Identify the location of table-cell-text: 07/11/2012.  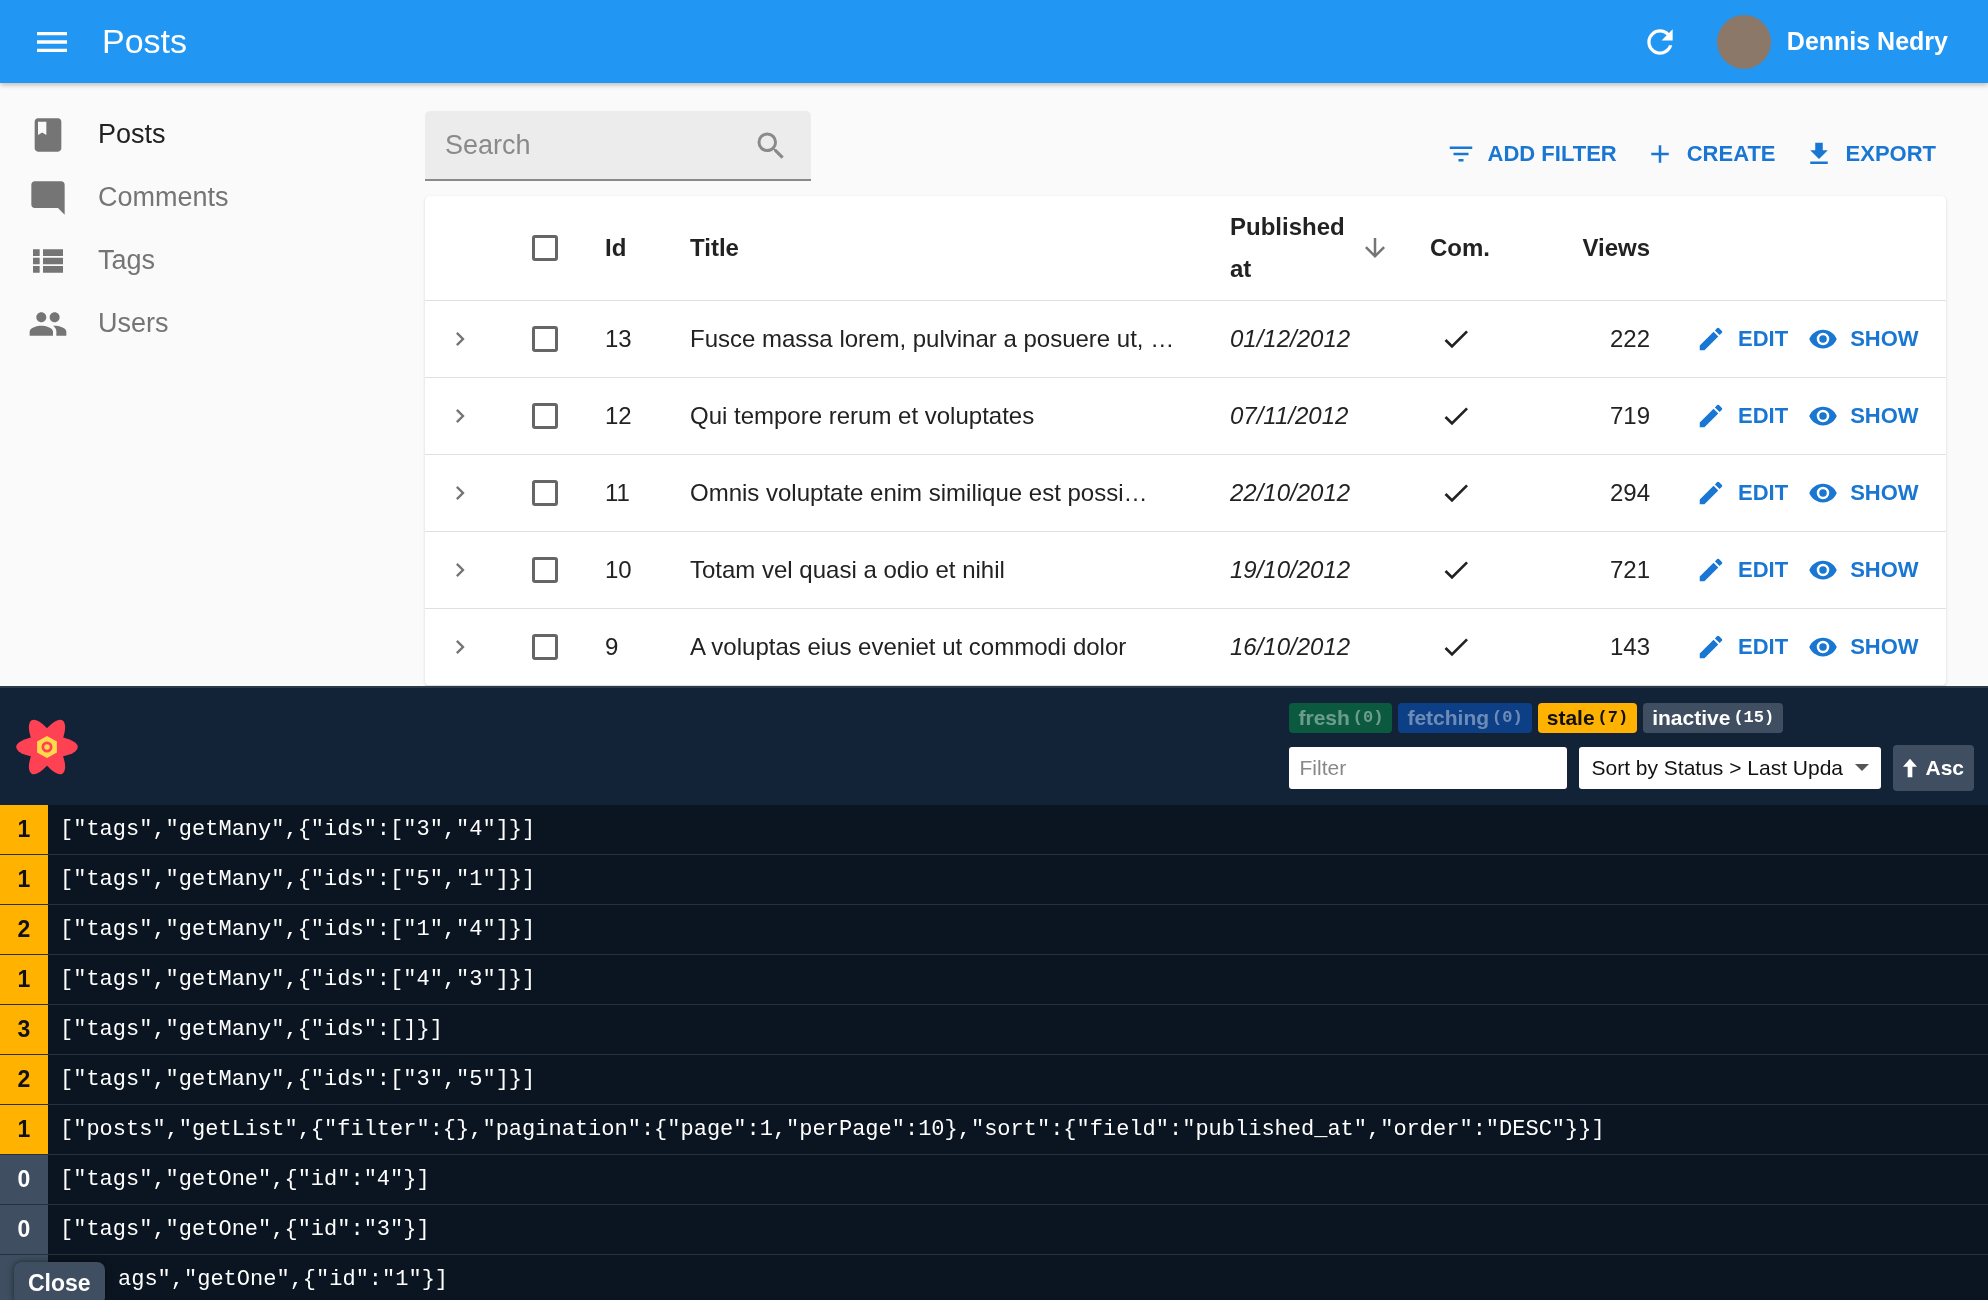
(1289, 416).